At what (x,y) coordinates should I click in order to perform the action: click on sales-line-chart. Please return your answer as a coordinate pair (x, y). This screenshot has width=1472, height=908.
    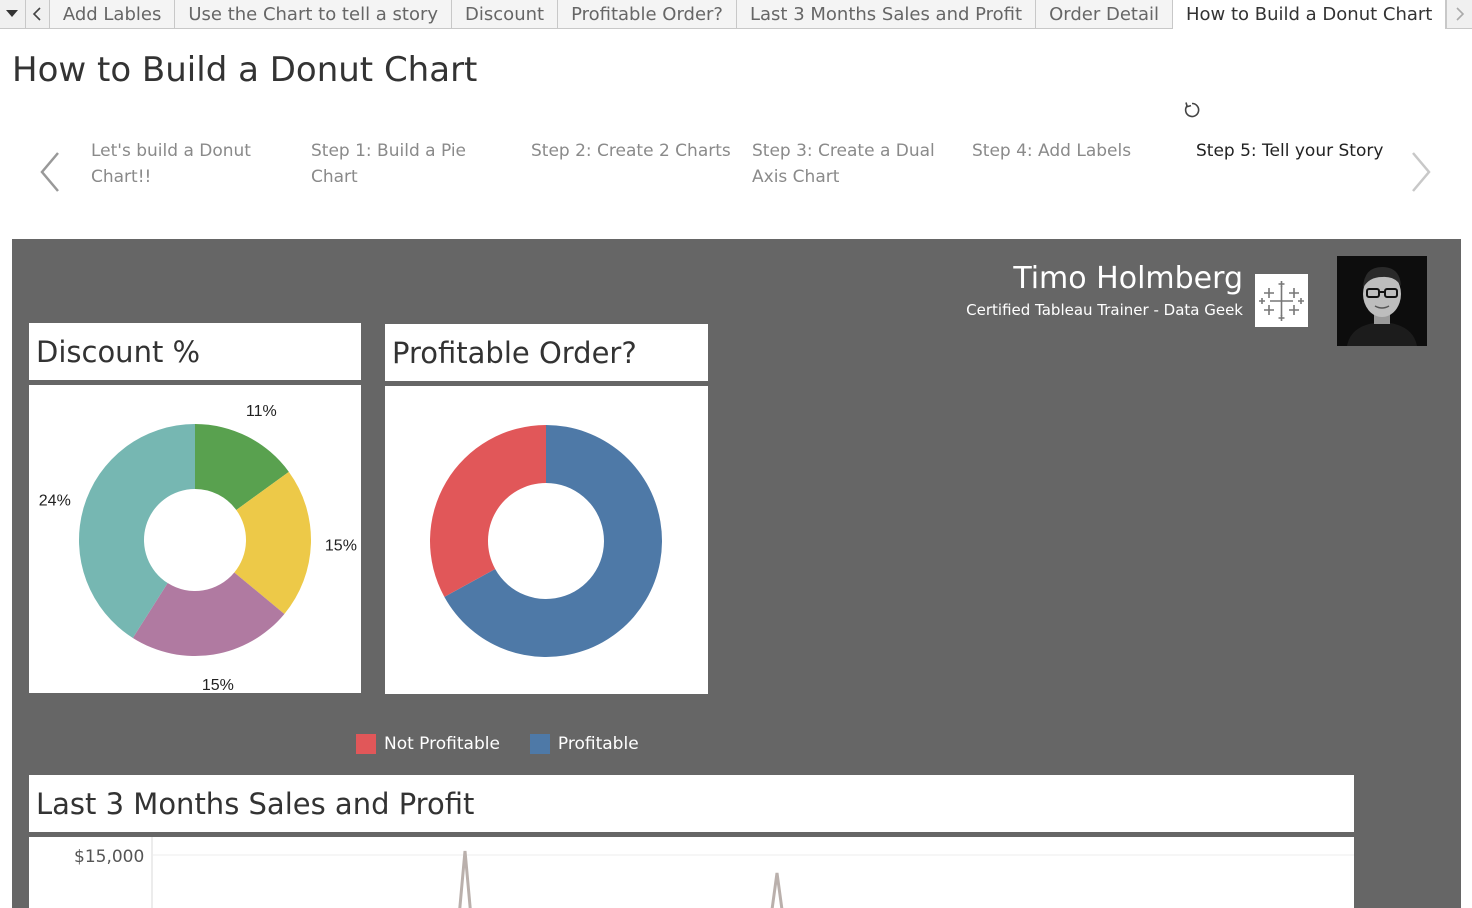
    Looking at the image, I should click on (752, 872).